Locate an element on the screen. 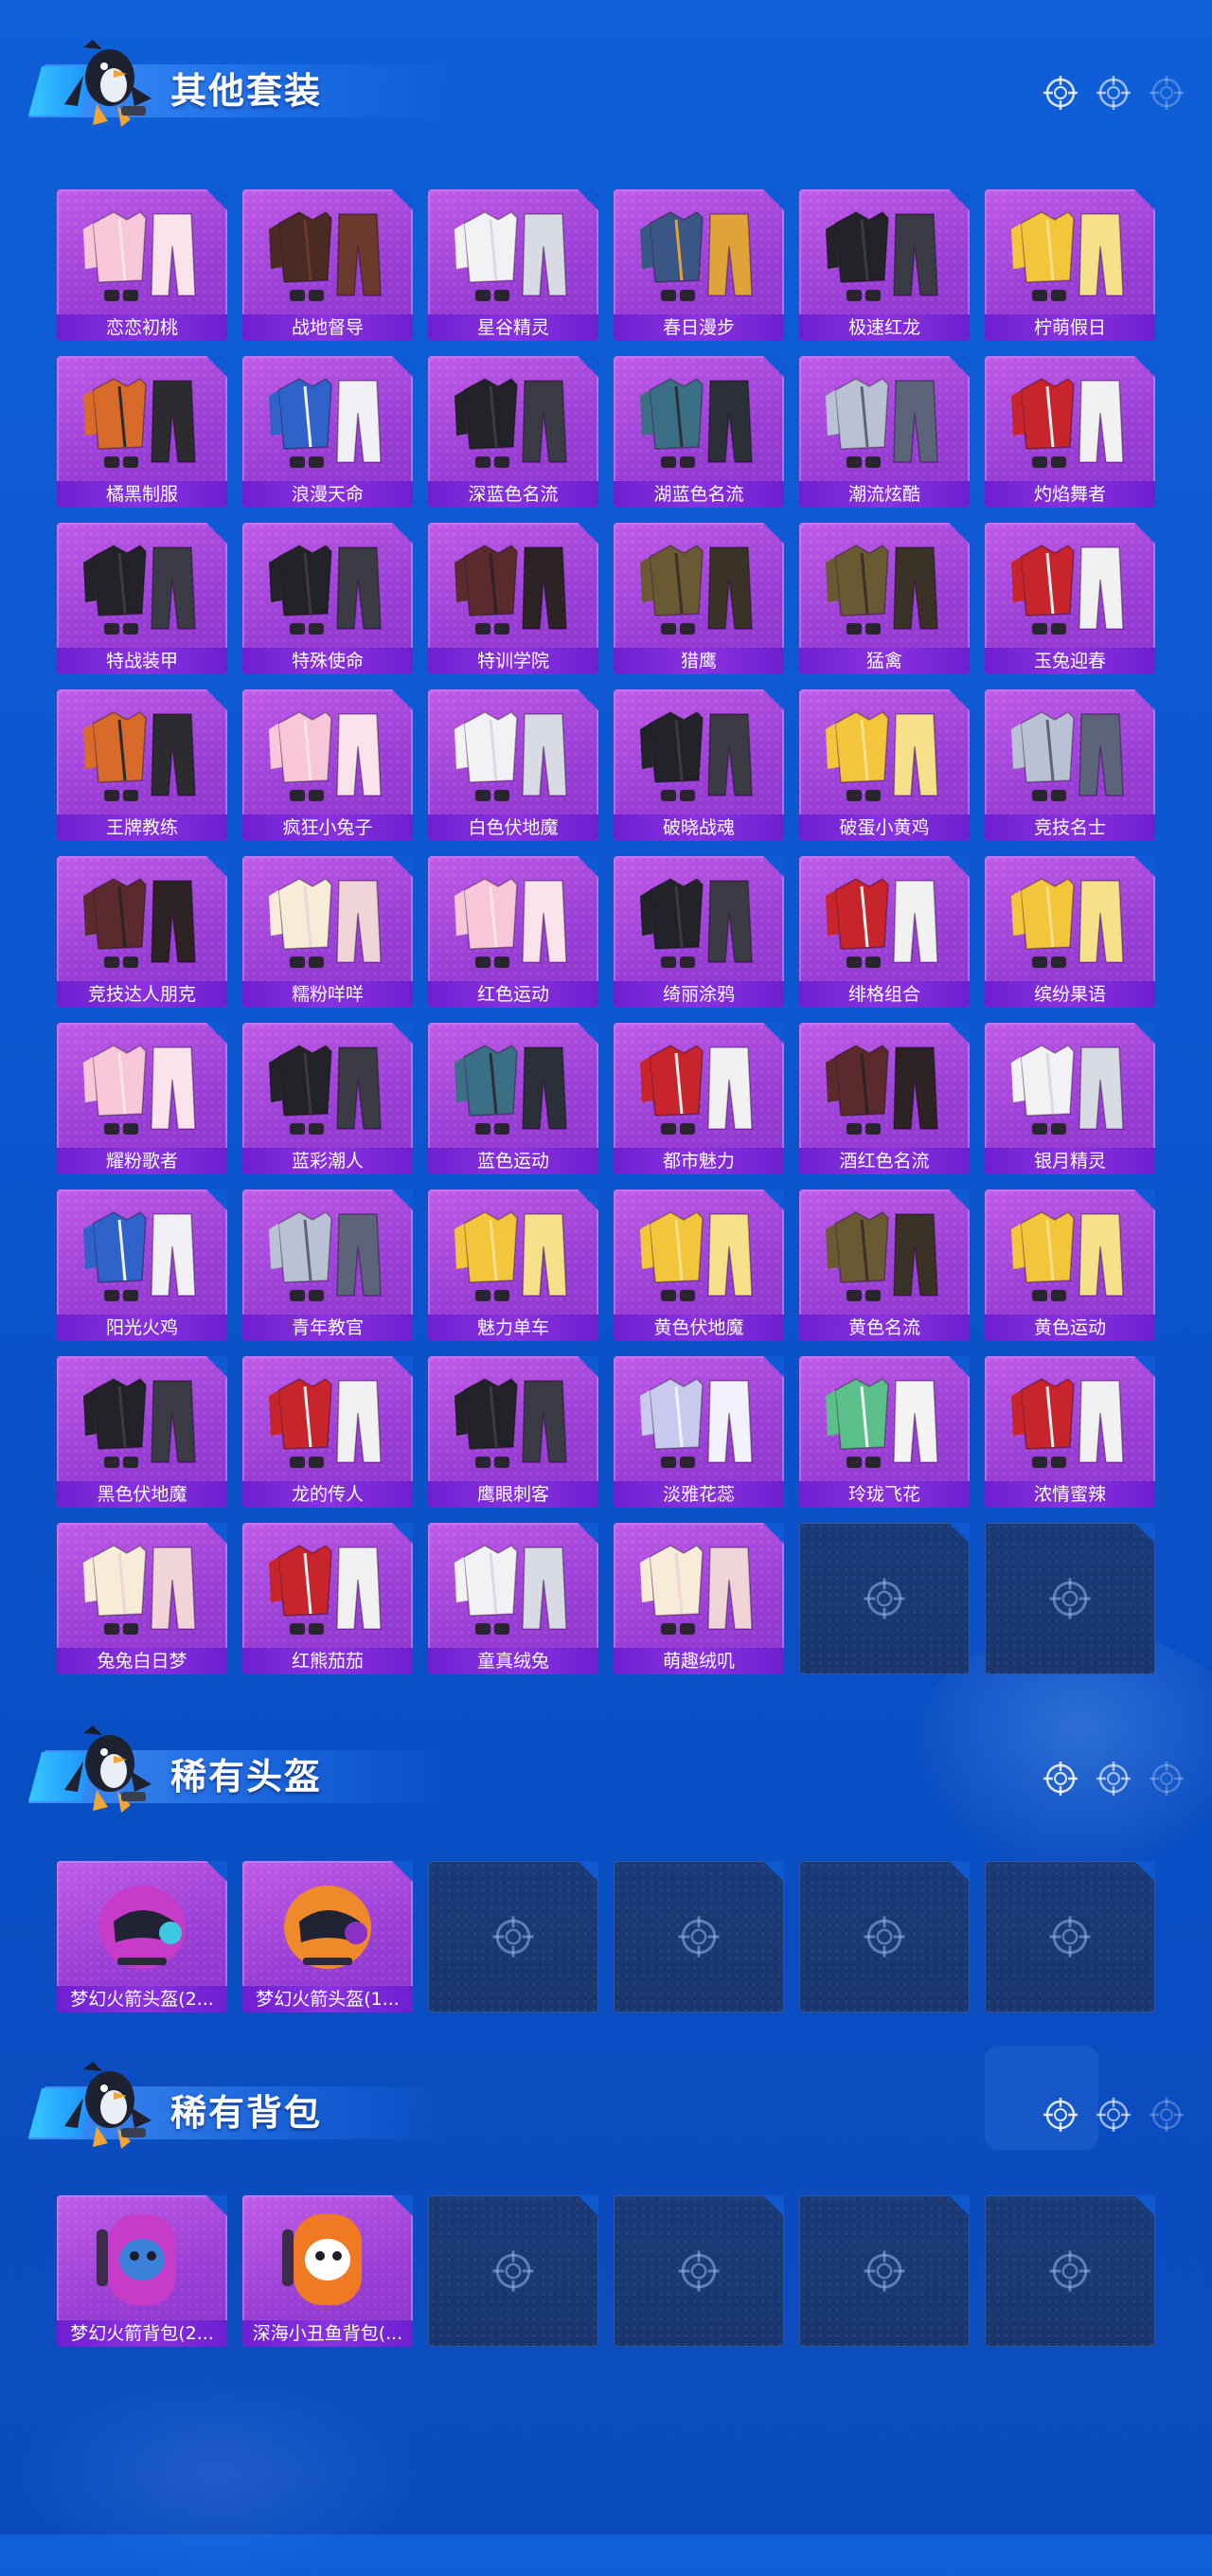 This screenshot has width=1212, height=2576. item-card: 恋恋初桃 is located at coordinates (142, 265).